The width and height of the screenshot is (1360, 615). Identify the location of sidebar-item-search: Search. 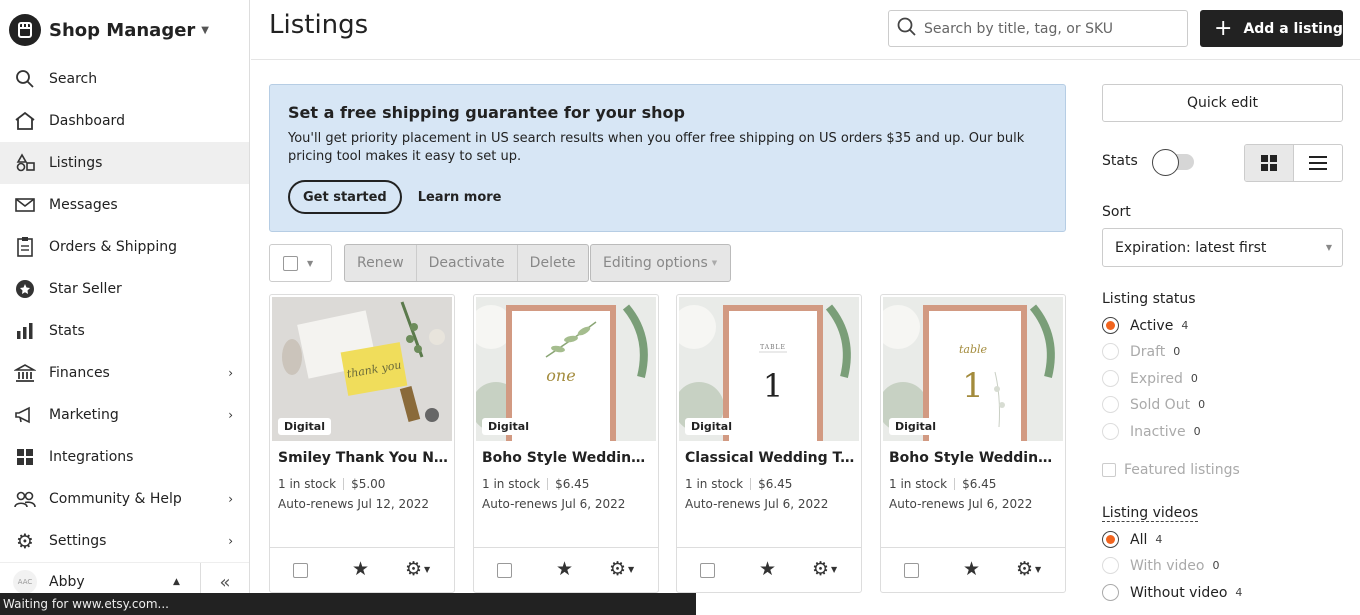
(124, 79).